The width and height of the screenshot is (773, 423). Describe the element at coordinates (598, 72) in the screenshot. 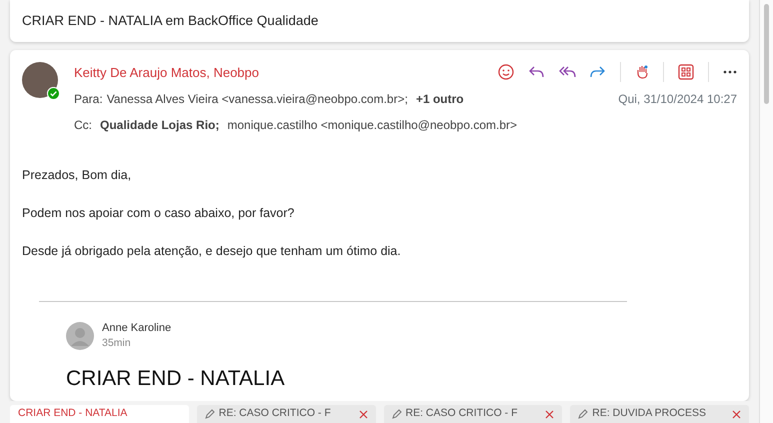

I see `forward-icon` at that location.